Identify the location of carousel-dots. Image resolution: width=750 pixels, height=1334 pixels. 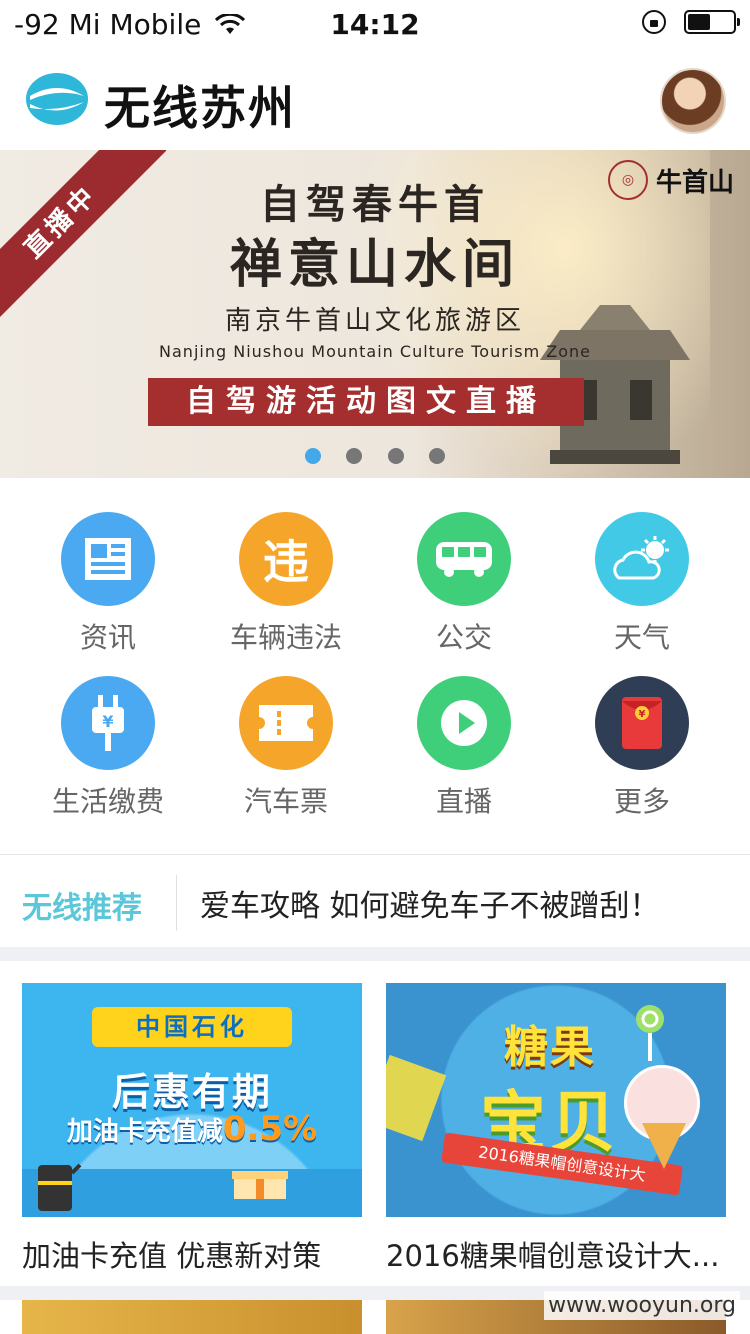
(375, 458).